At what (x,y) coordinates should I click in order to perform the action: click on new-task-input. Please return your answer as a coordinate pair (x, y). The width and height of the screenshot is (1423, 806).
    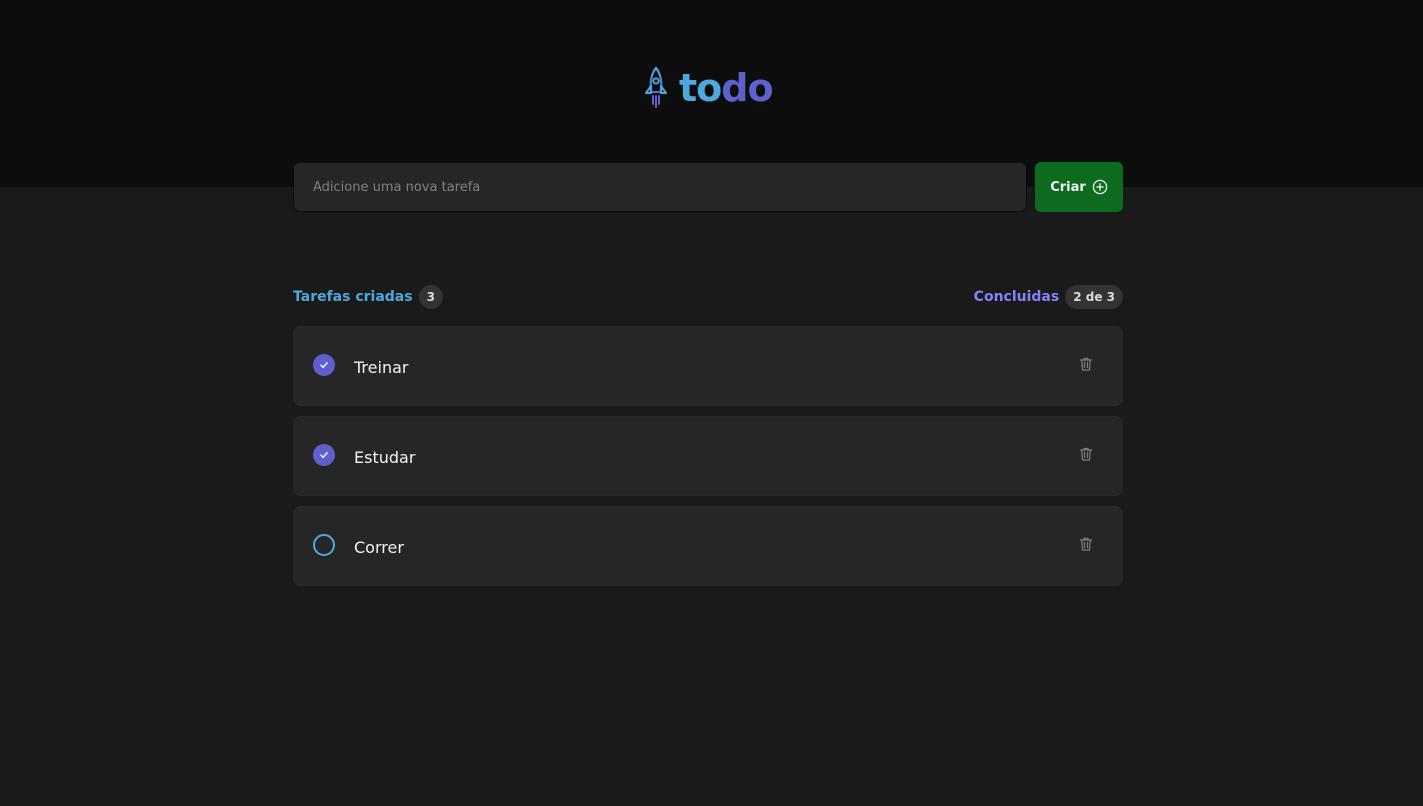
    Looking at the image, I should click on (660, 187).